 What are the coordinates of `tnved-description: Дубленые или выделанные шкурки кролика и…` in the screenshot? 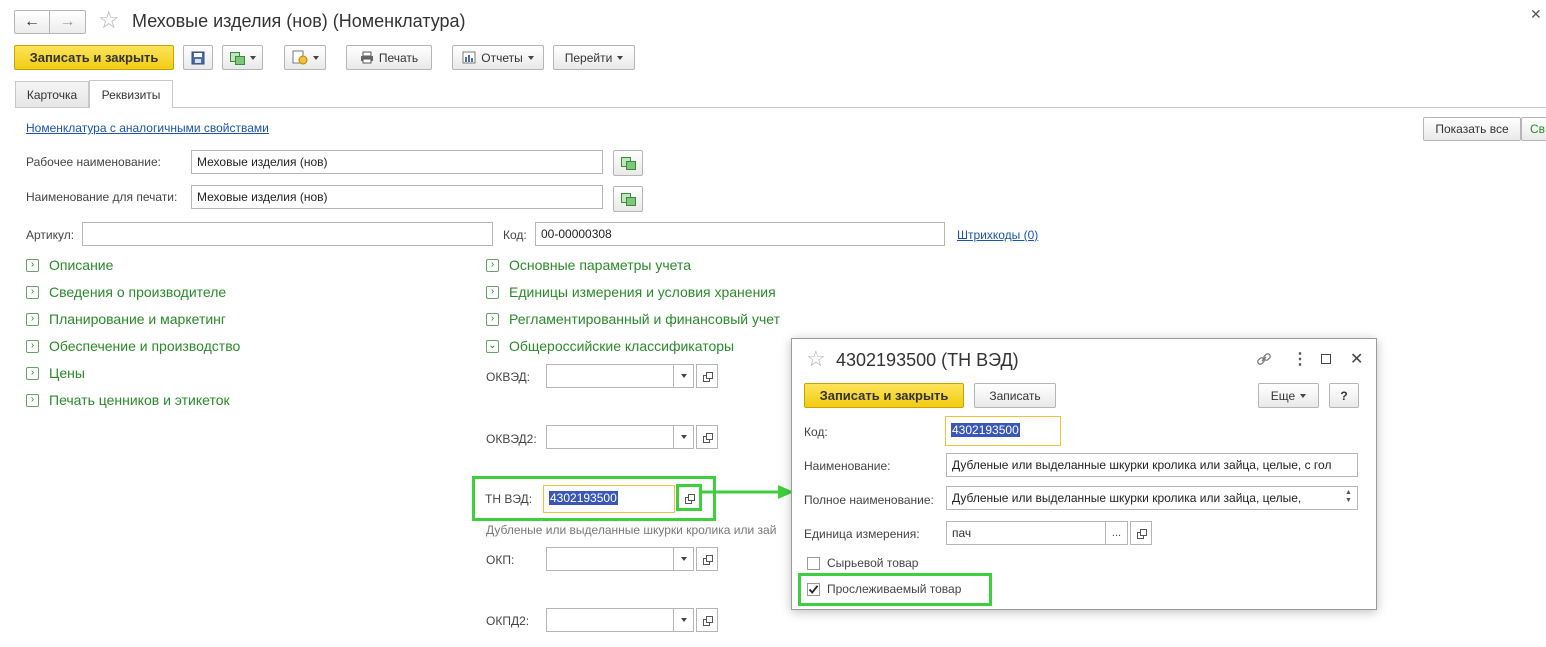 It's located at (631, 530).